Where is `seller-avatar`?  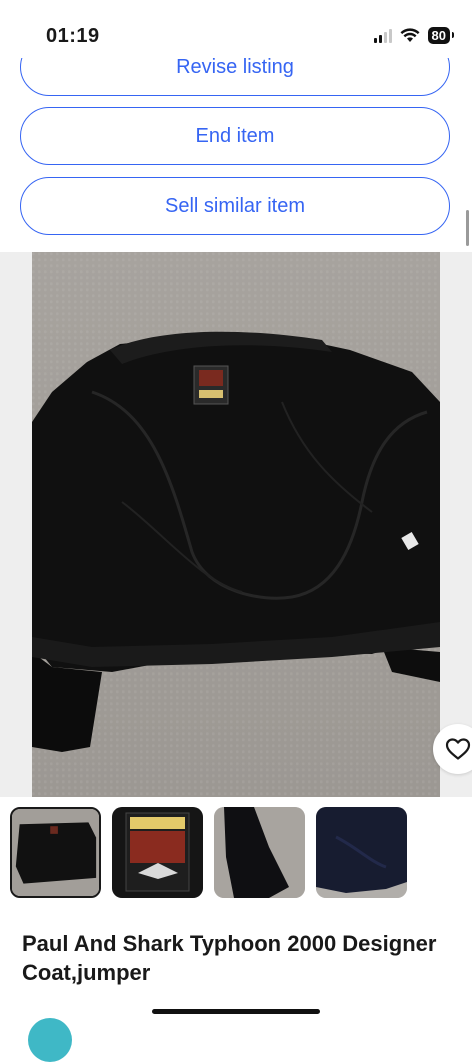
seller-avatar is located at coordinates (50, 1040).